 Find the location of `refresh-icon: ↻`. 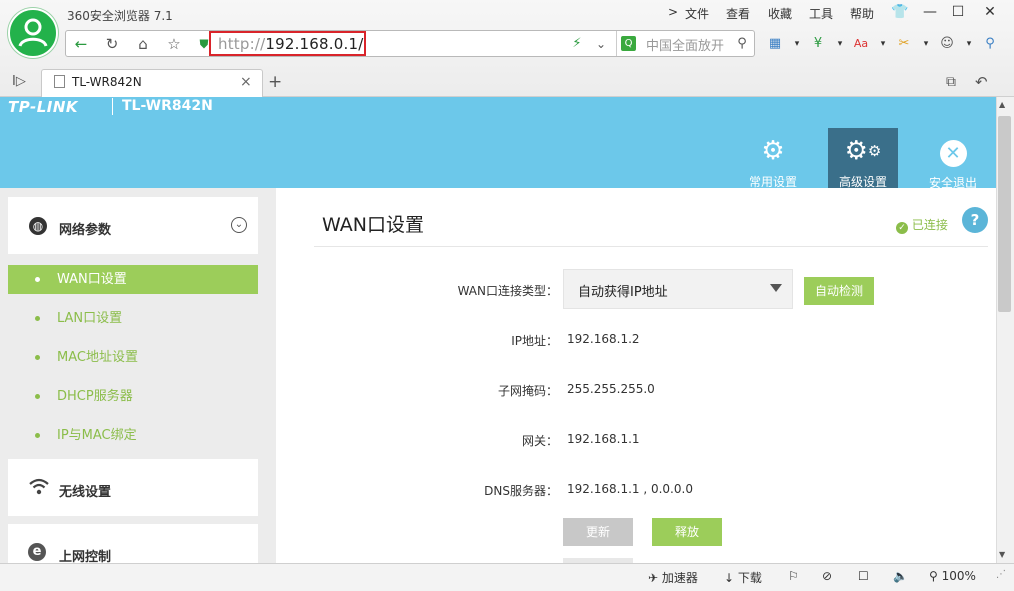

refresh-icon: ↻ is located at coordinates (112, 44).